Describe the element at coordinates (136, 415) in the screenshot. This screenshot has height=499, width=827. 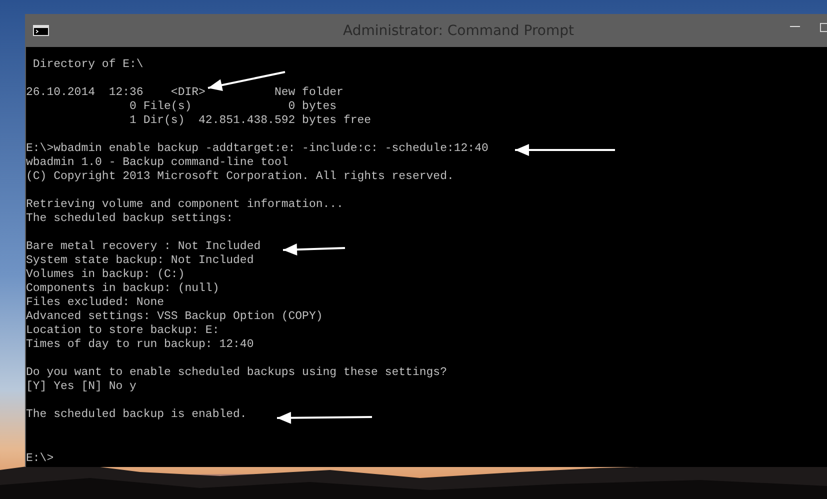
I see `console-line: The scheduled backup is enabled.` at that location.